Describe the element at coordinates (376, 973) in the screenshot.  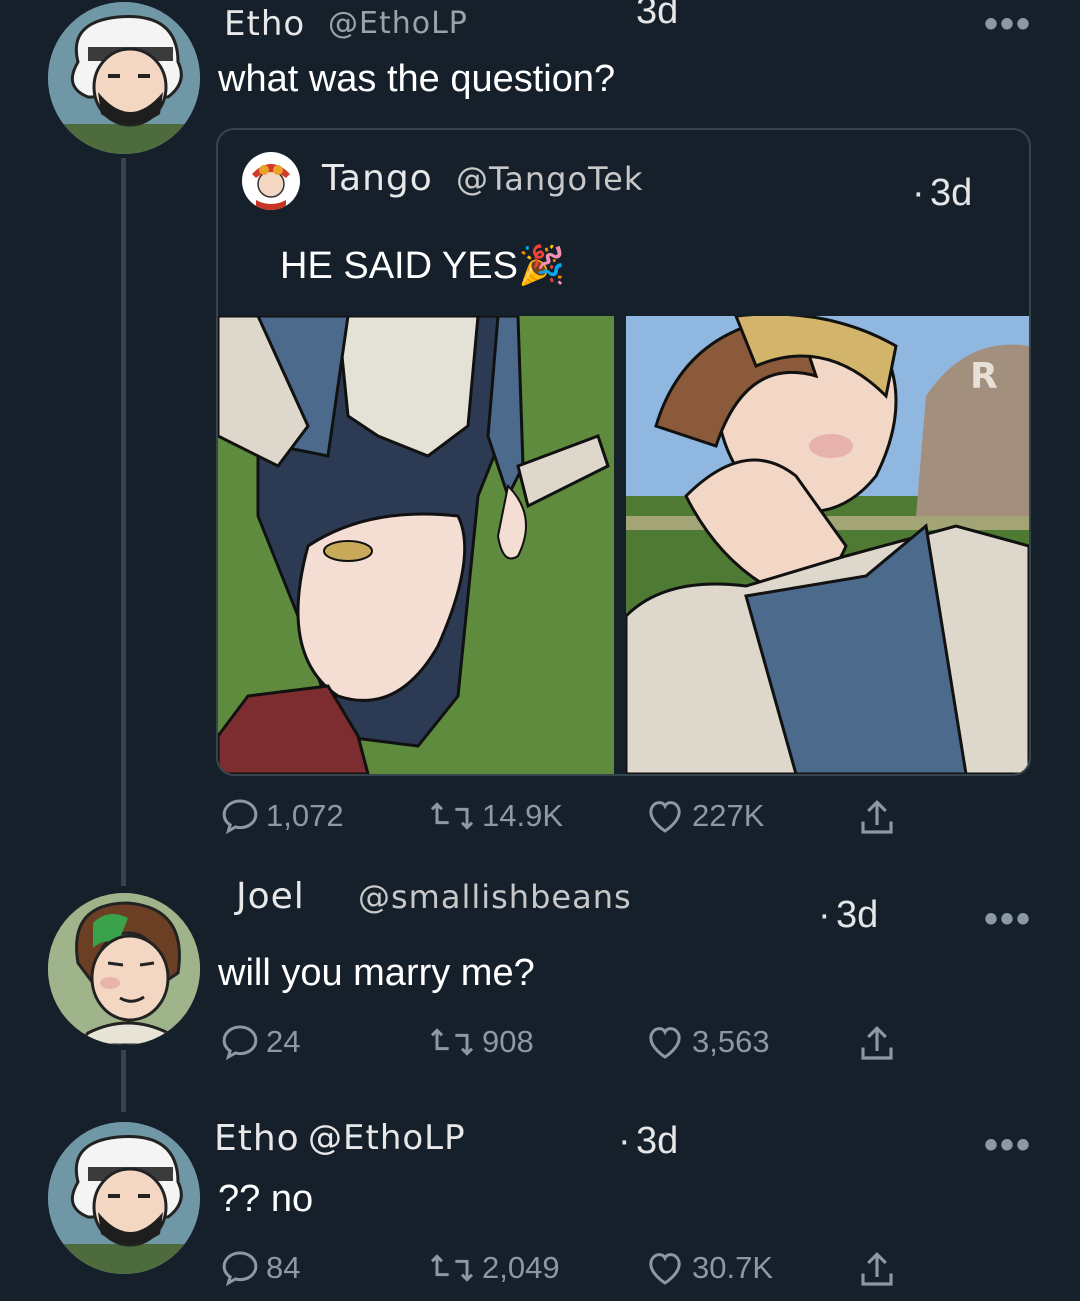
I see `tweet-text: will you marry me?` at that location.